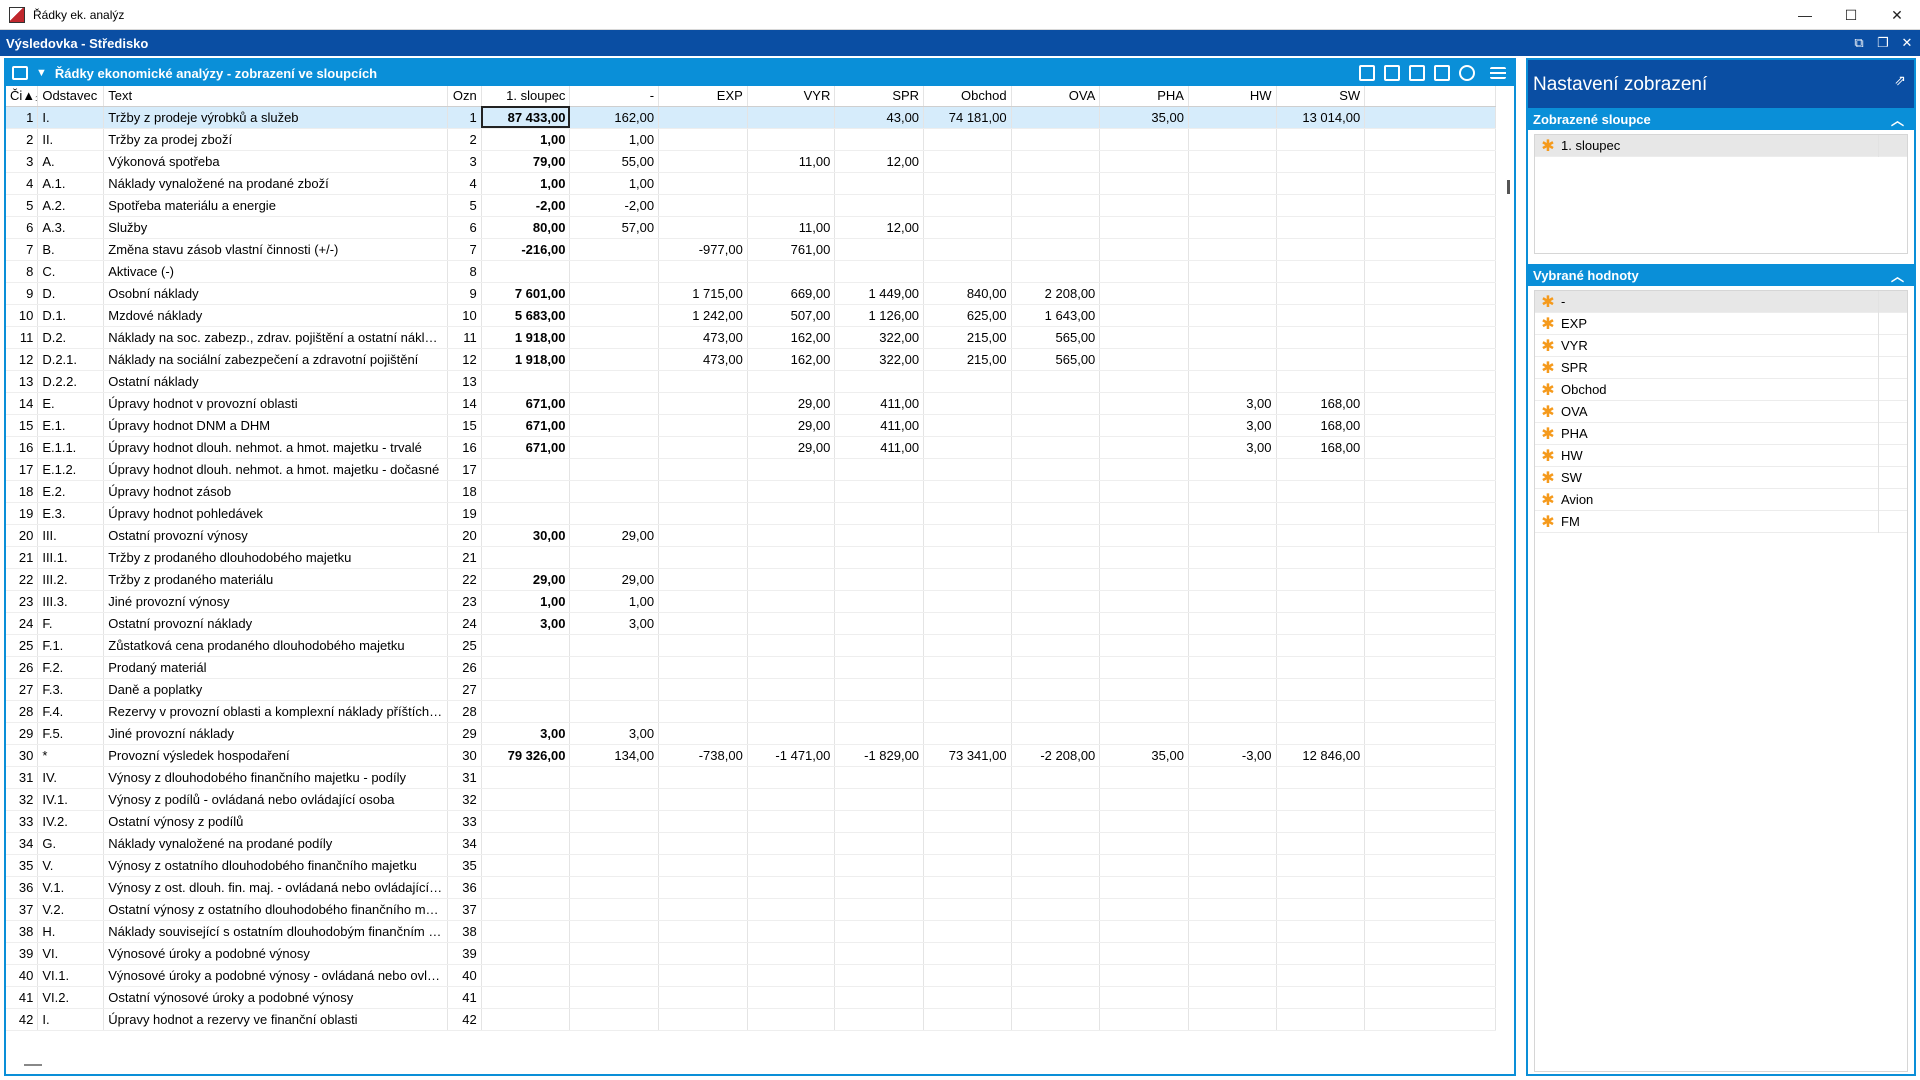  I want to click on table-cell: 13, so click(464, 381).